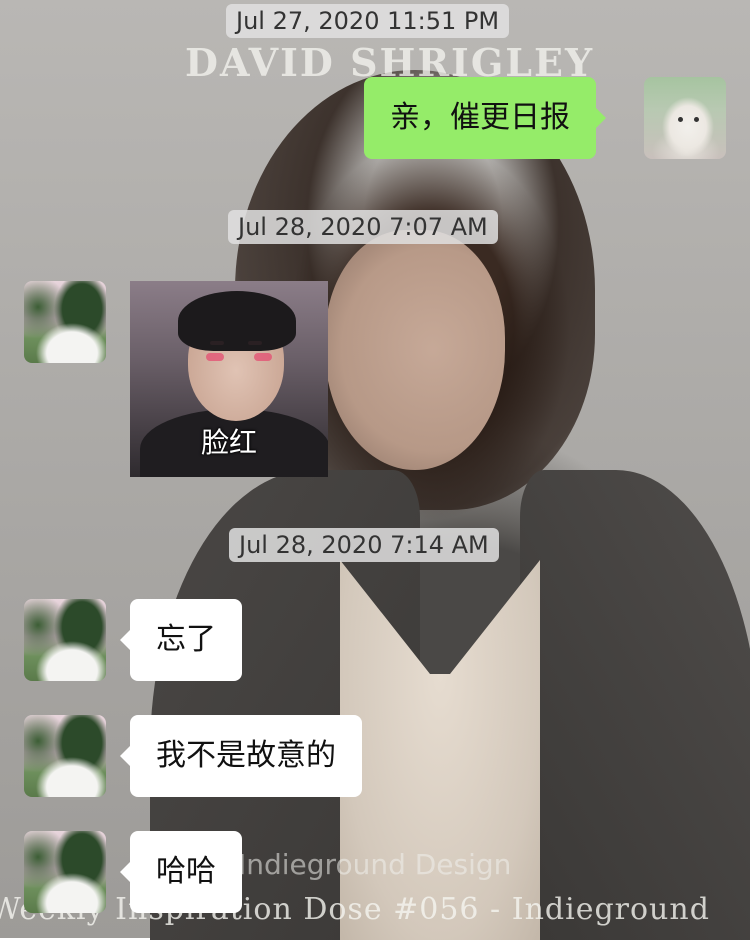  Describe the element at coordinates (415, 350) in the screenshot. I see `background-face` at that location.